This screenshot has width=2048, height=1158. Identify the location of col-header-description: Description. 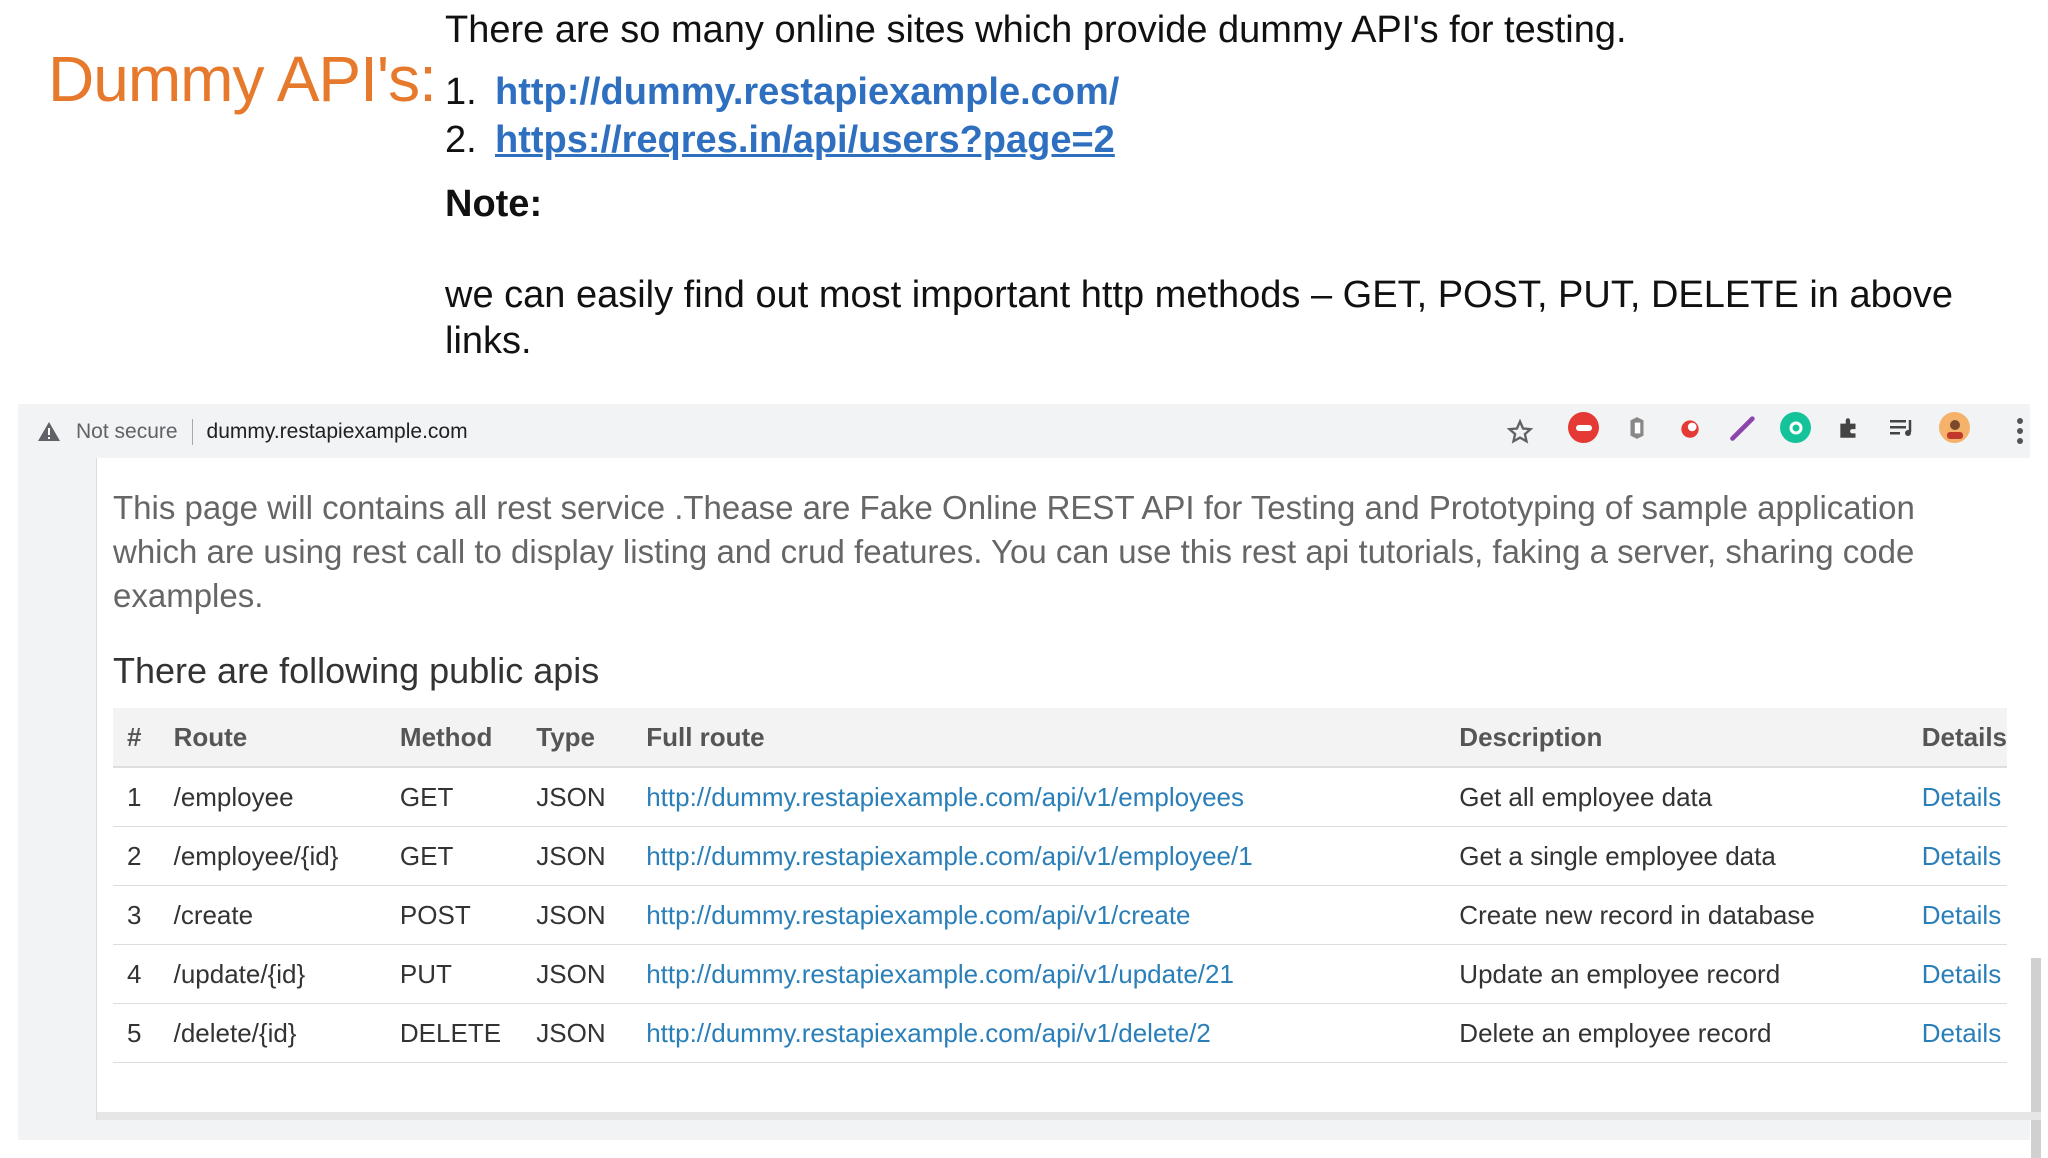
(1676, 738).